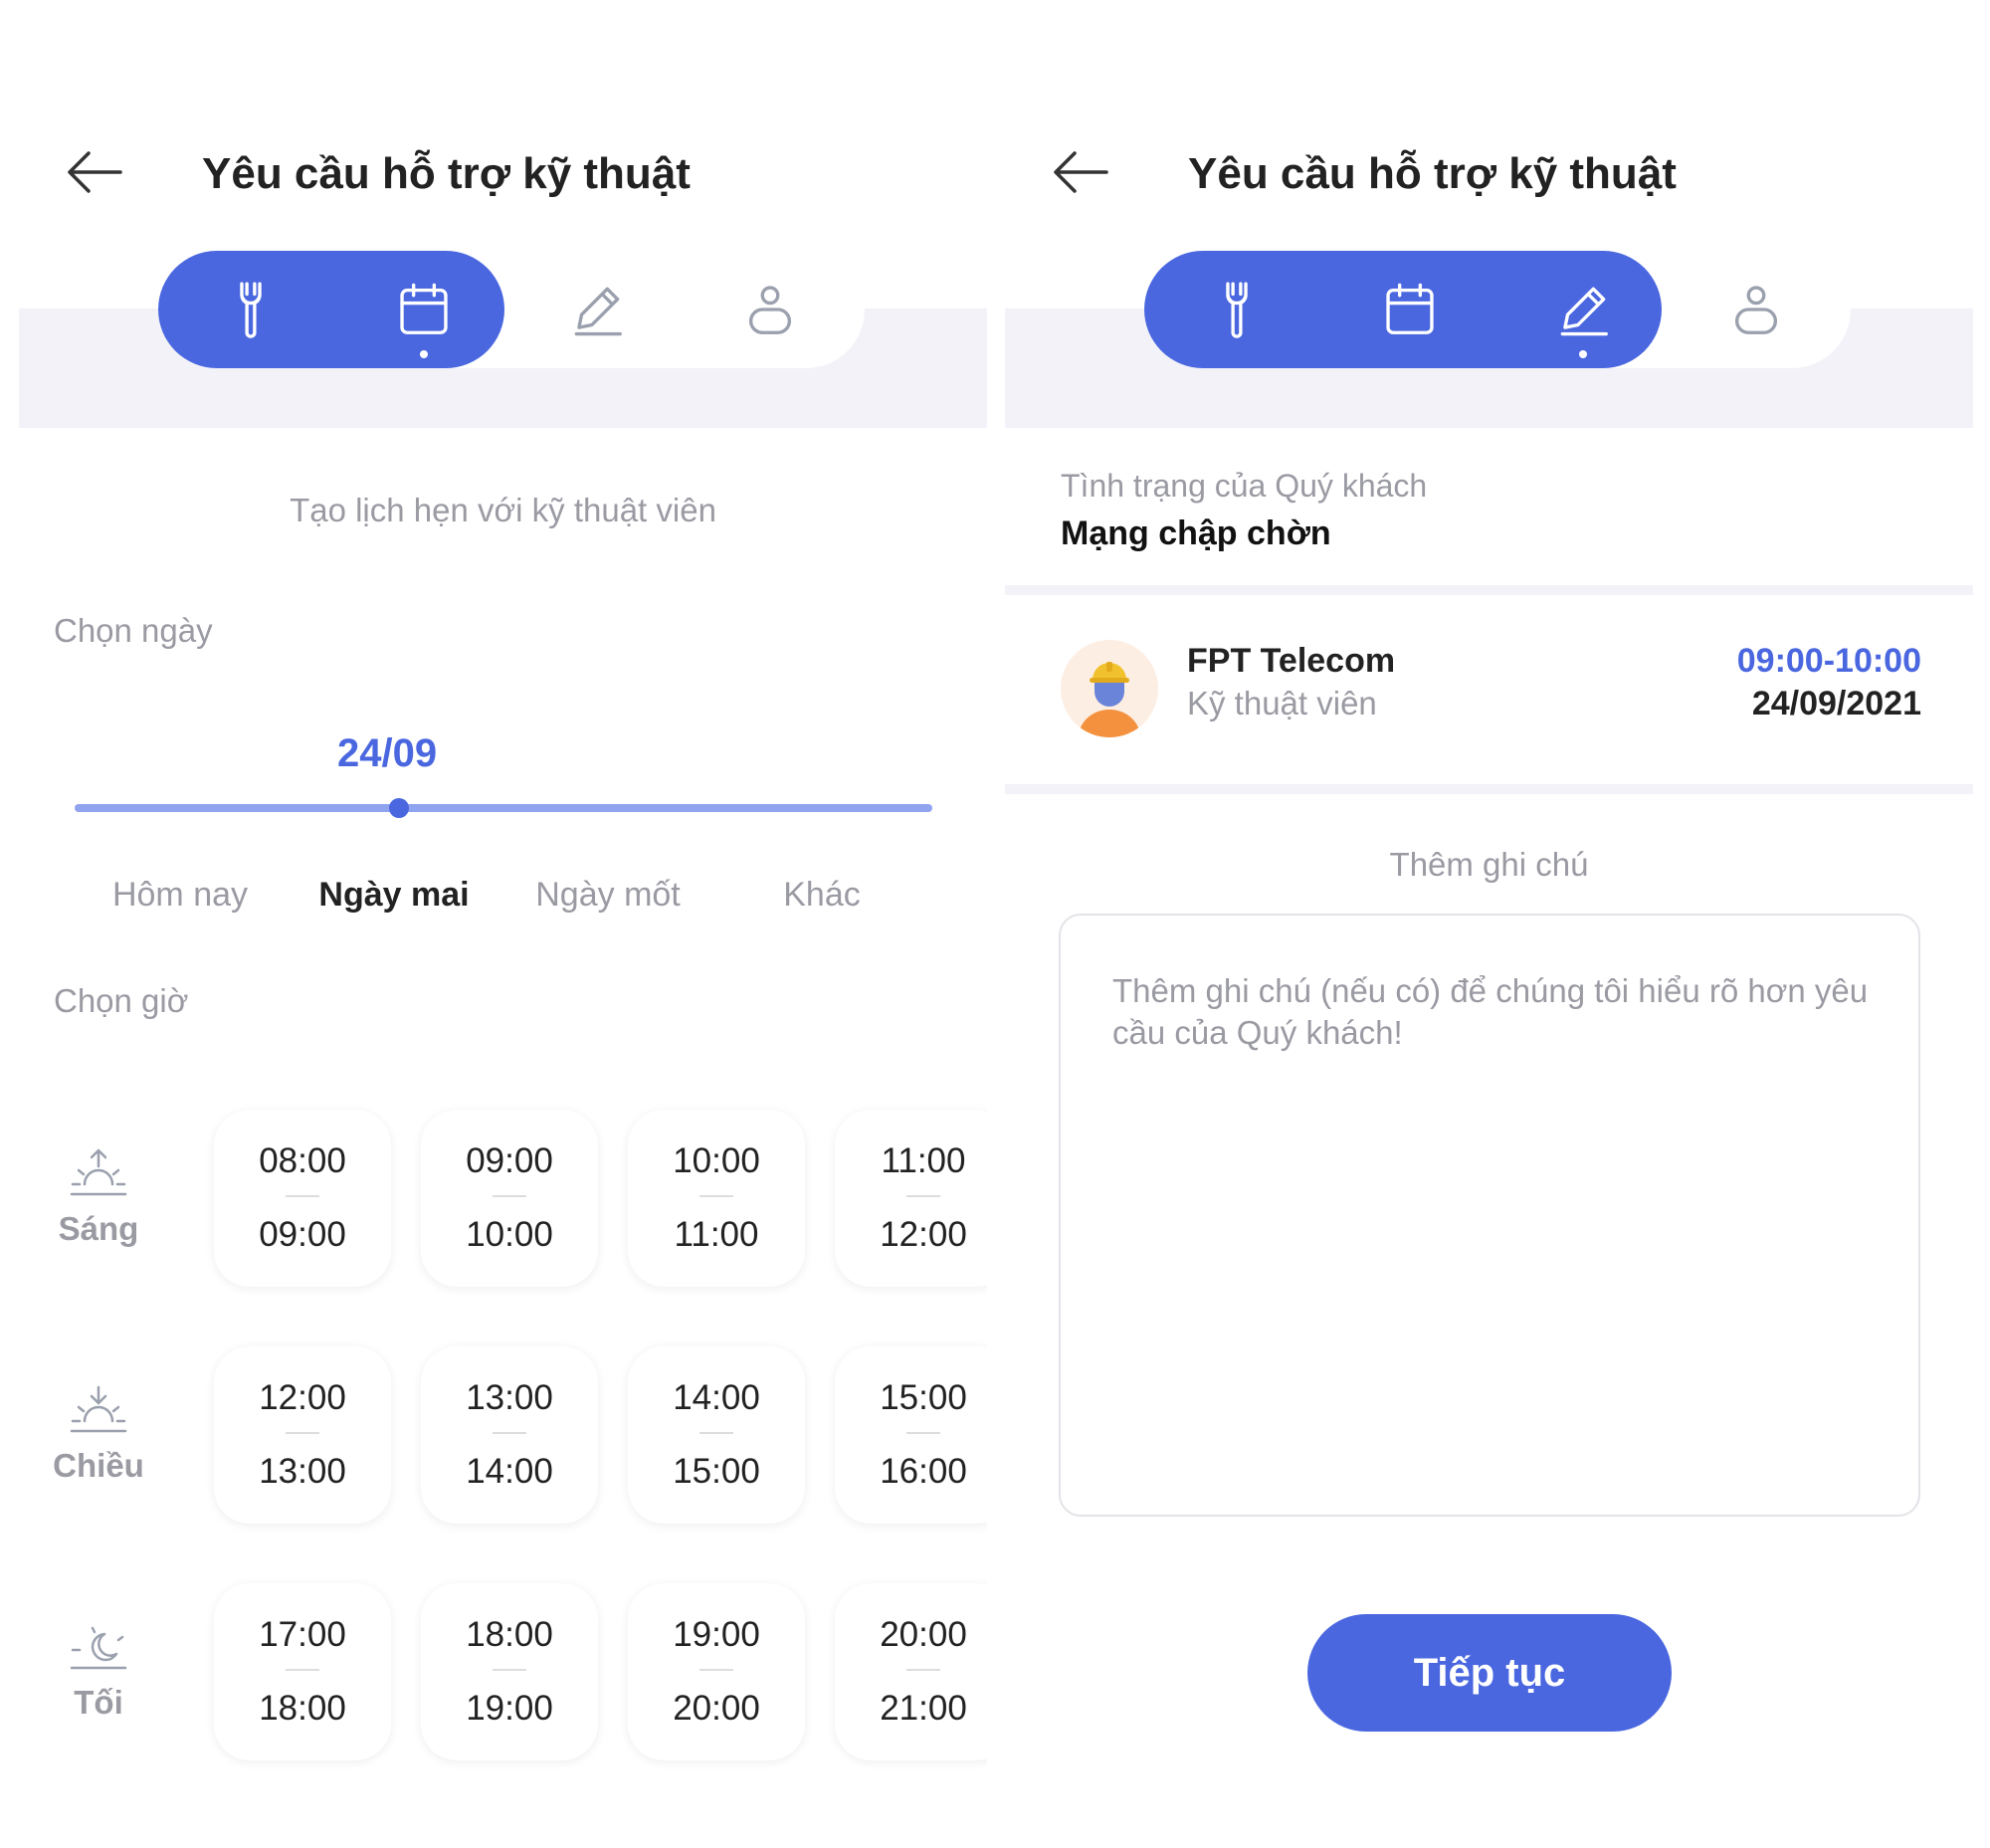 The width and height of the screenshot is (1990, 1848). Describe the element at coordinates (98, 1172) in the screenshot. I see `sunrise-icon` at that location.